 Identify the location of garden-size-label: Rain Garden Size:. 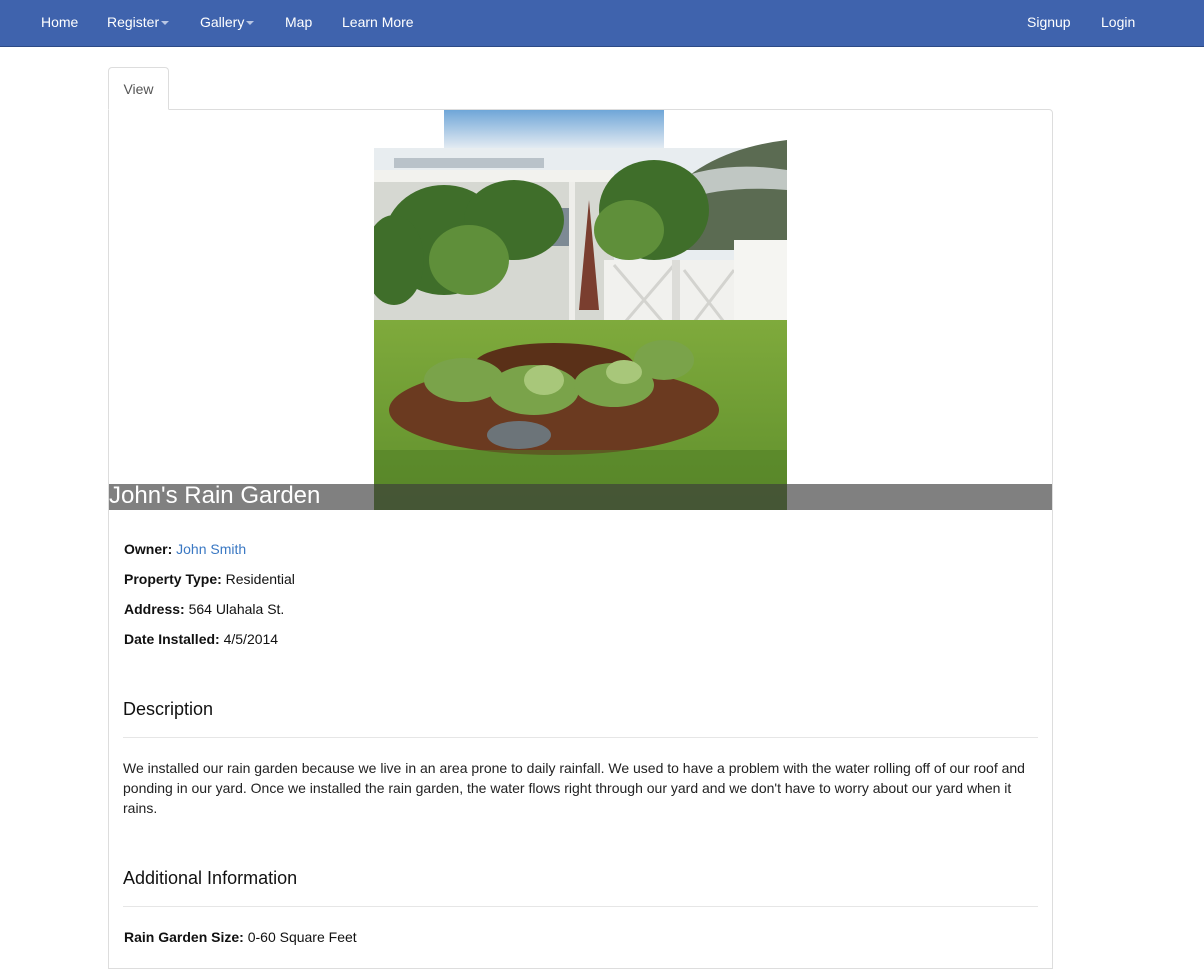
(184, 937).